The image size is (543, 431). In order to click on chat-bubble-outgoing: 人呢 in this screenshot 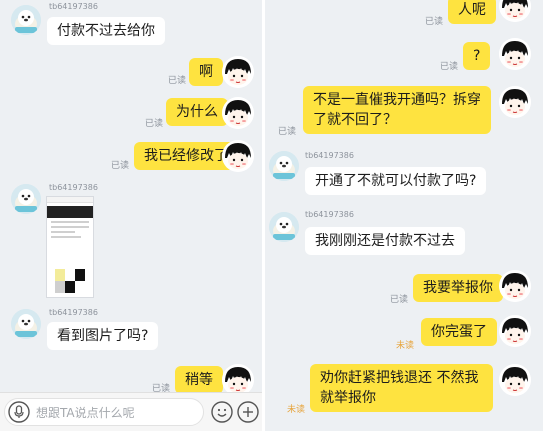, I will do `click(472, 12)`.